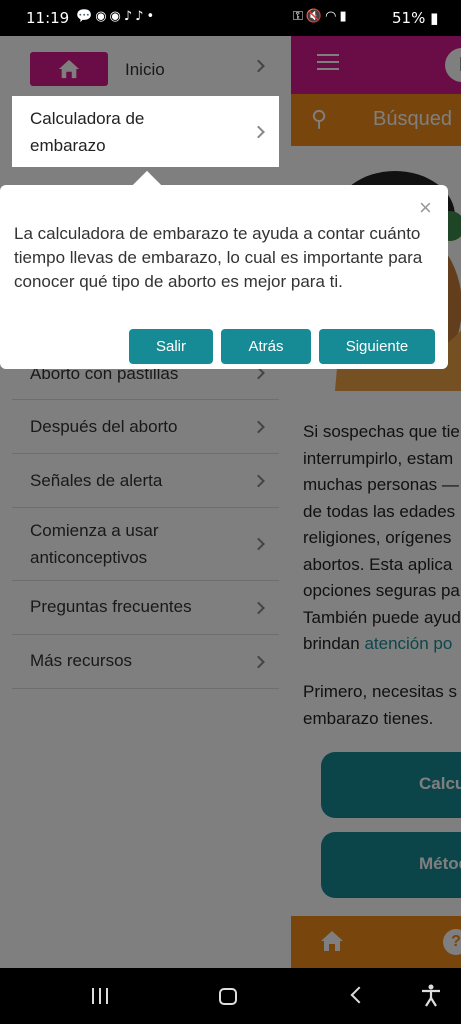  What do you see at coordinates (409, 18) in the screenshot?
I see `battery-percent: 51%` at bounding box center [409, 18].